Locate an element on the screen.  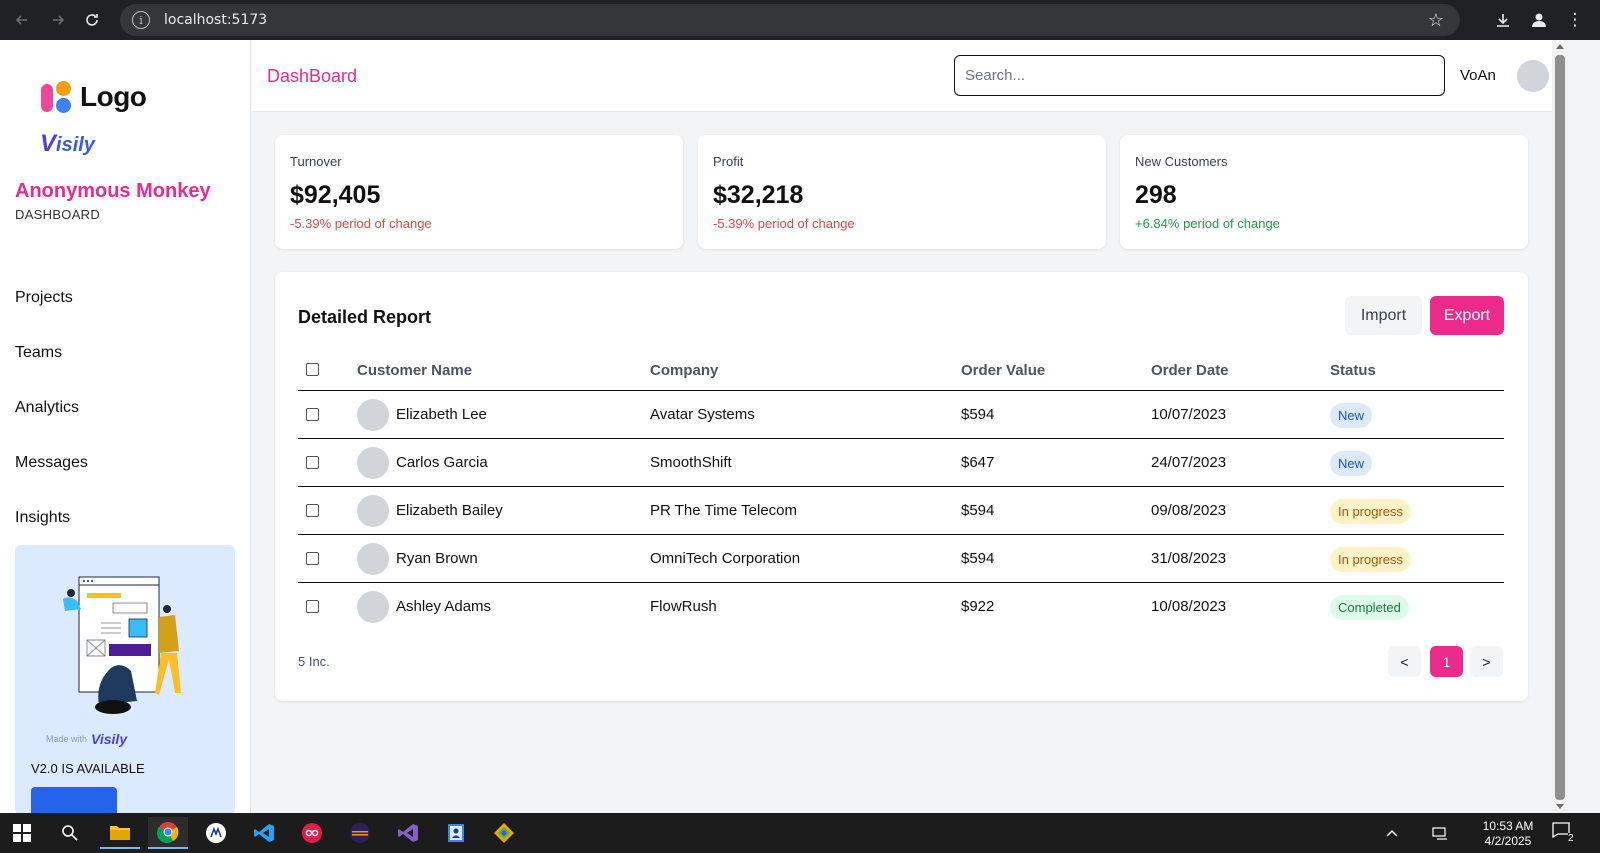
vscode-icon is located at coordinates (264, 833).